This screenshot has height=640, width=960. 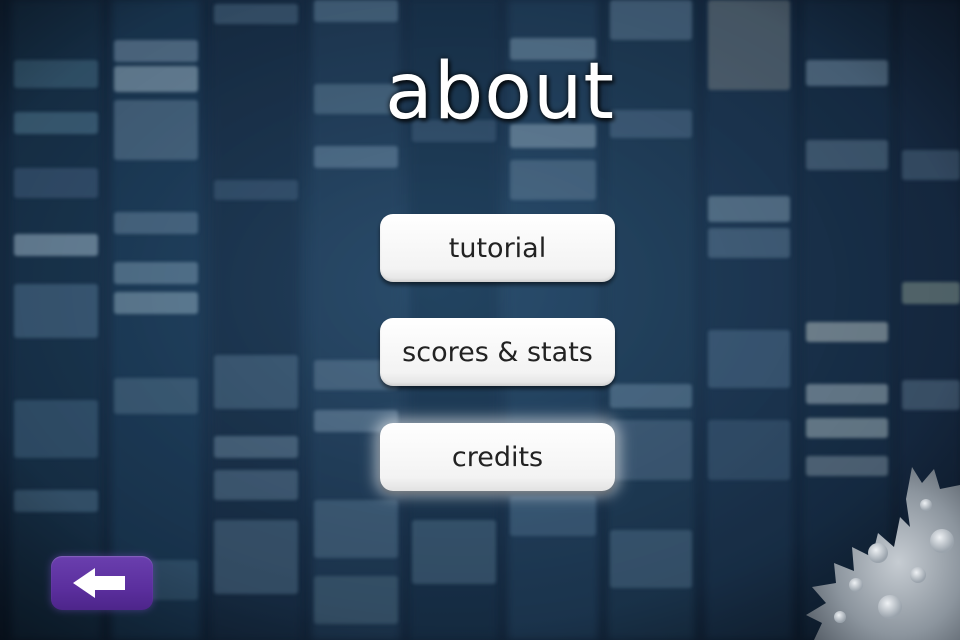 I want to click on credits-button: credits, so click(x=497, y=457).